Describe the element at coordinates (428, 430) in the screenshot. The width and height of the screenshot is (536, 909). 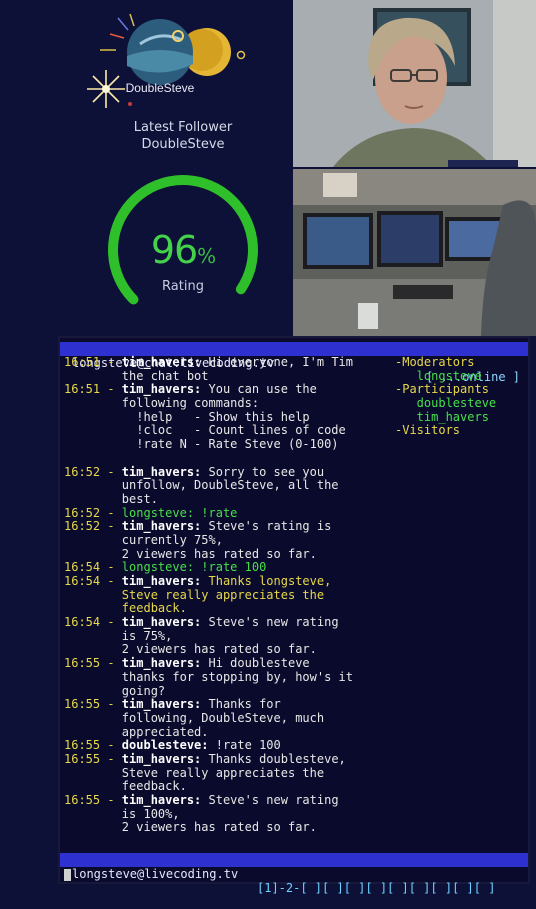
I see `user-group-header: -Visitors` at that location.